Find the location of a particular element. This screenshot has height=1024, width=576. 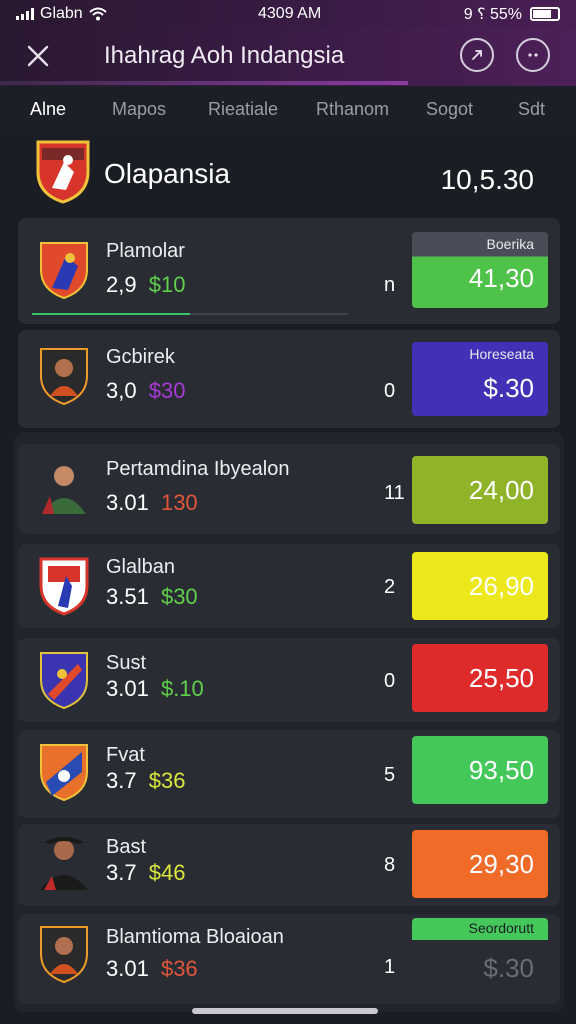

item-odds: 3,0 $30 is located at coordinates (145, 391).